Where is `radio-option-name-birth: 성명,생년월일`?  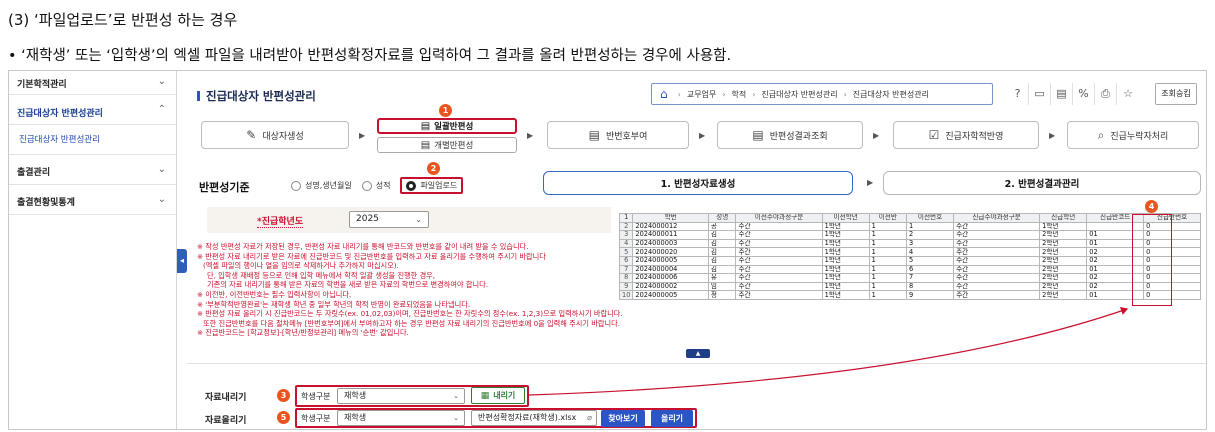 radio-option-name-birth: 성명,생년월일 is located at coordinates (321, 185).